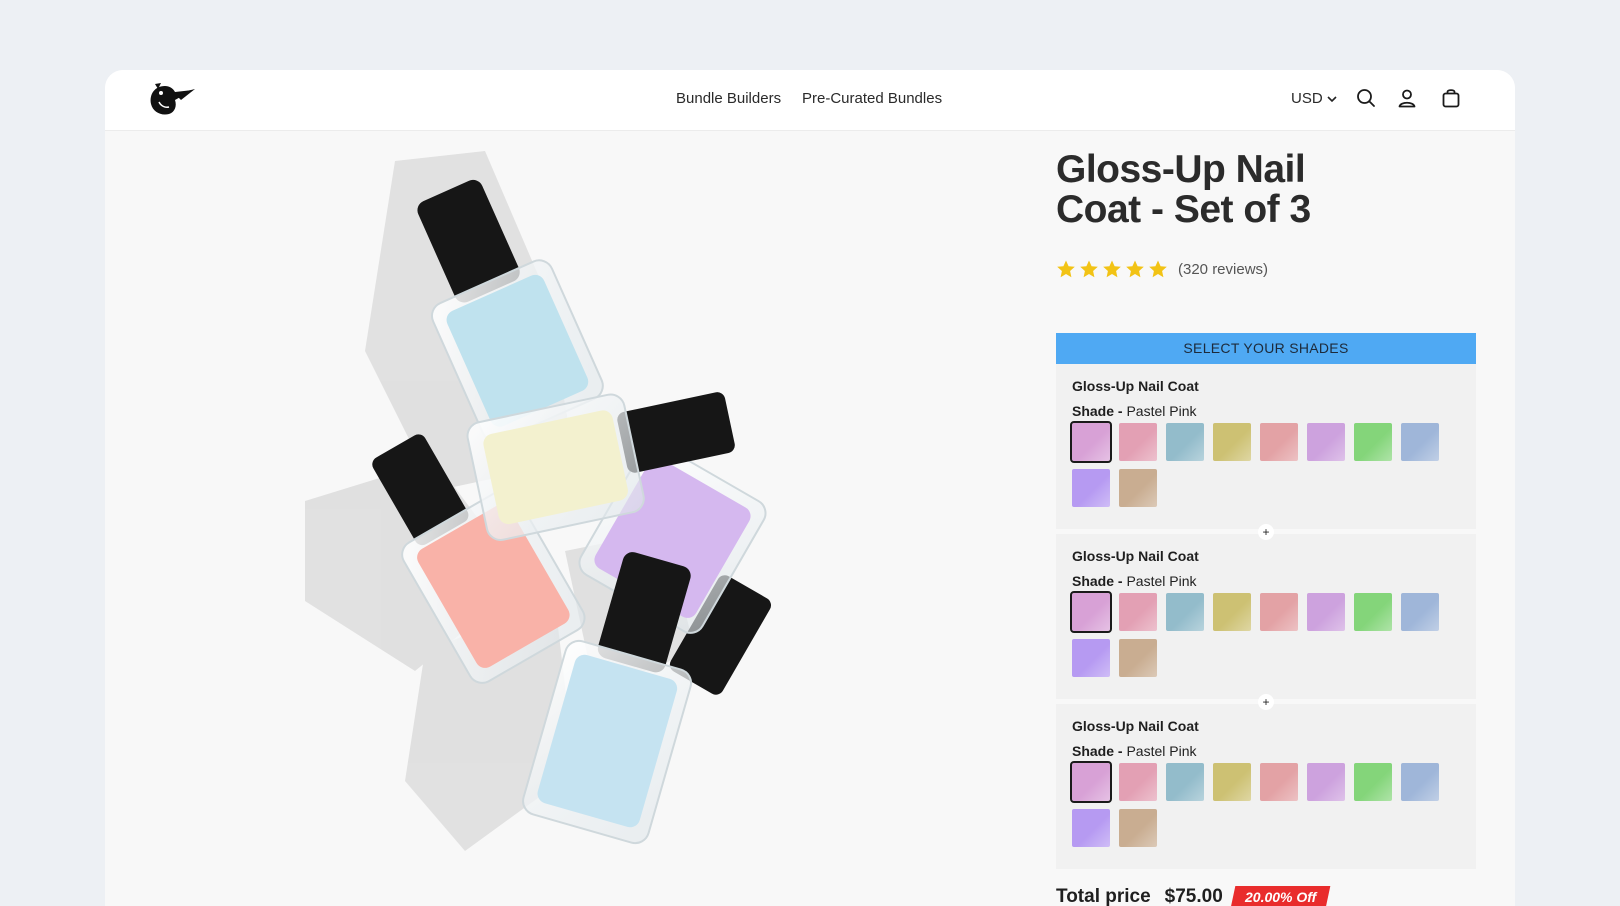  I want to click on discount-text: 20.00% Off, so click(1280, 897).